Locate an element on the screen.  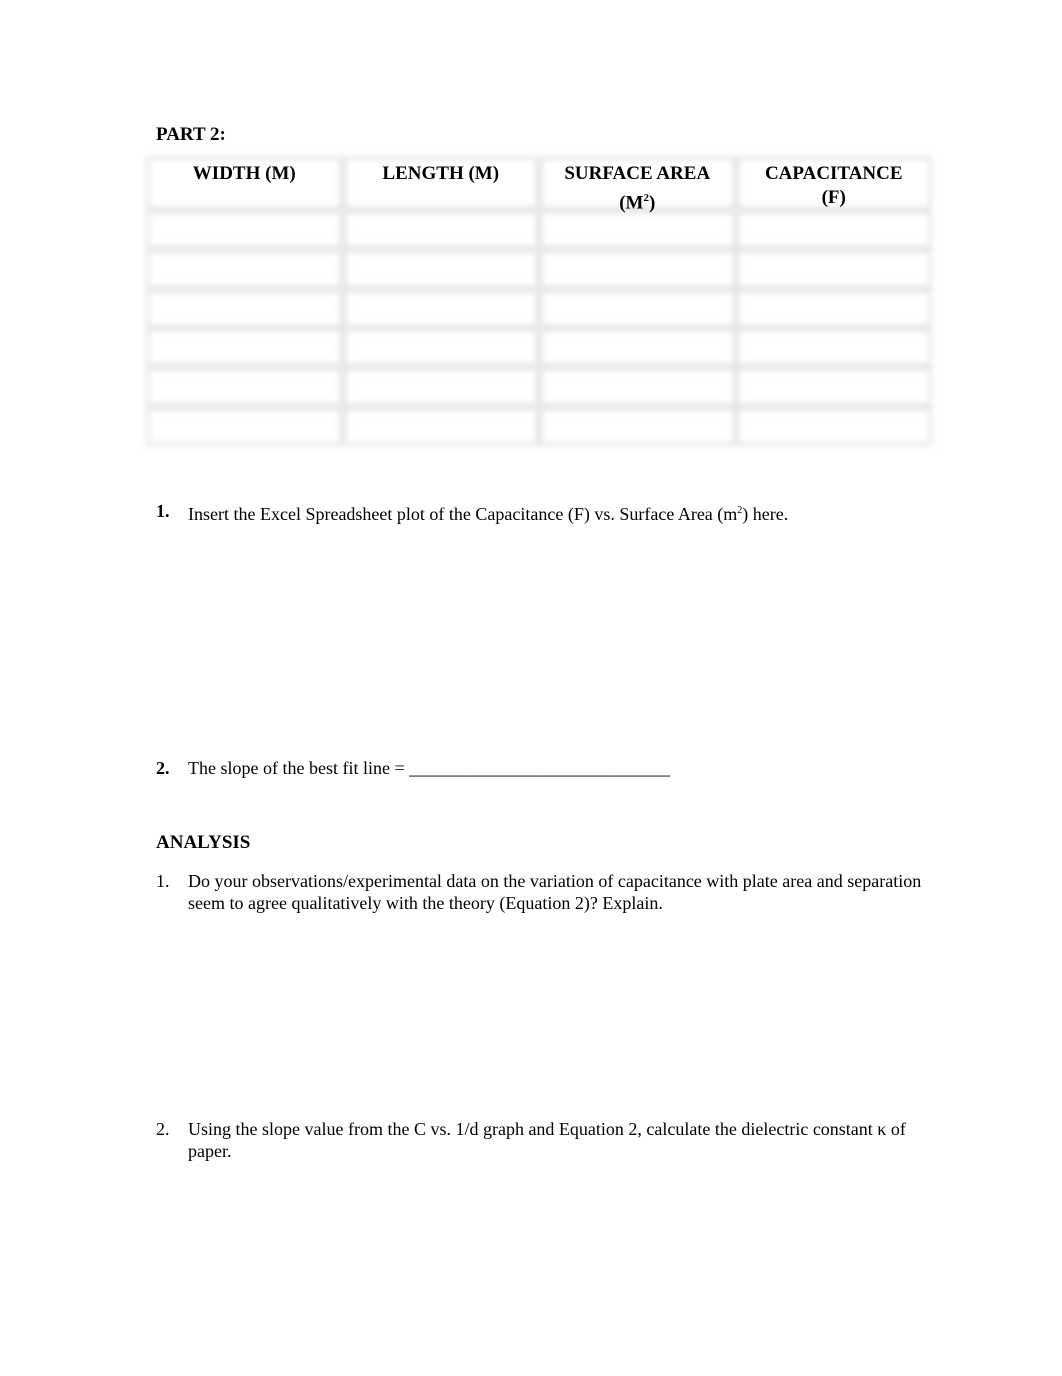
header-capacitance-unit: (F) is located at coordinates (833, 197).